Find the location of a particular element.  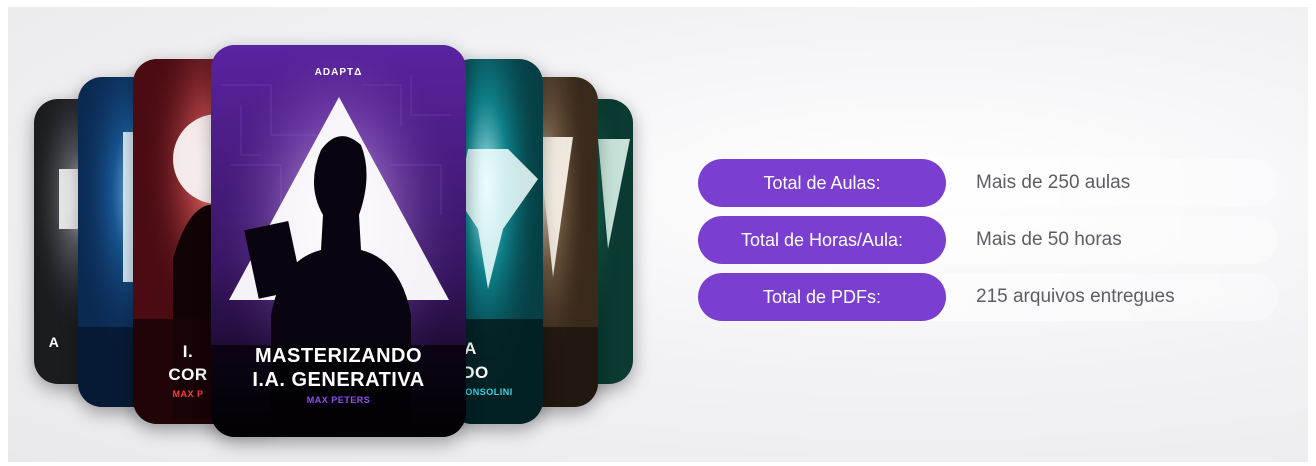

stats-row-lessons: Total de Aulas: Mais de 250 aulas is located at coordinates (988, 183).